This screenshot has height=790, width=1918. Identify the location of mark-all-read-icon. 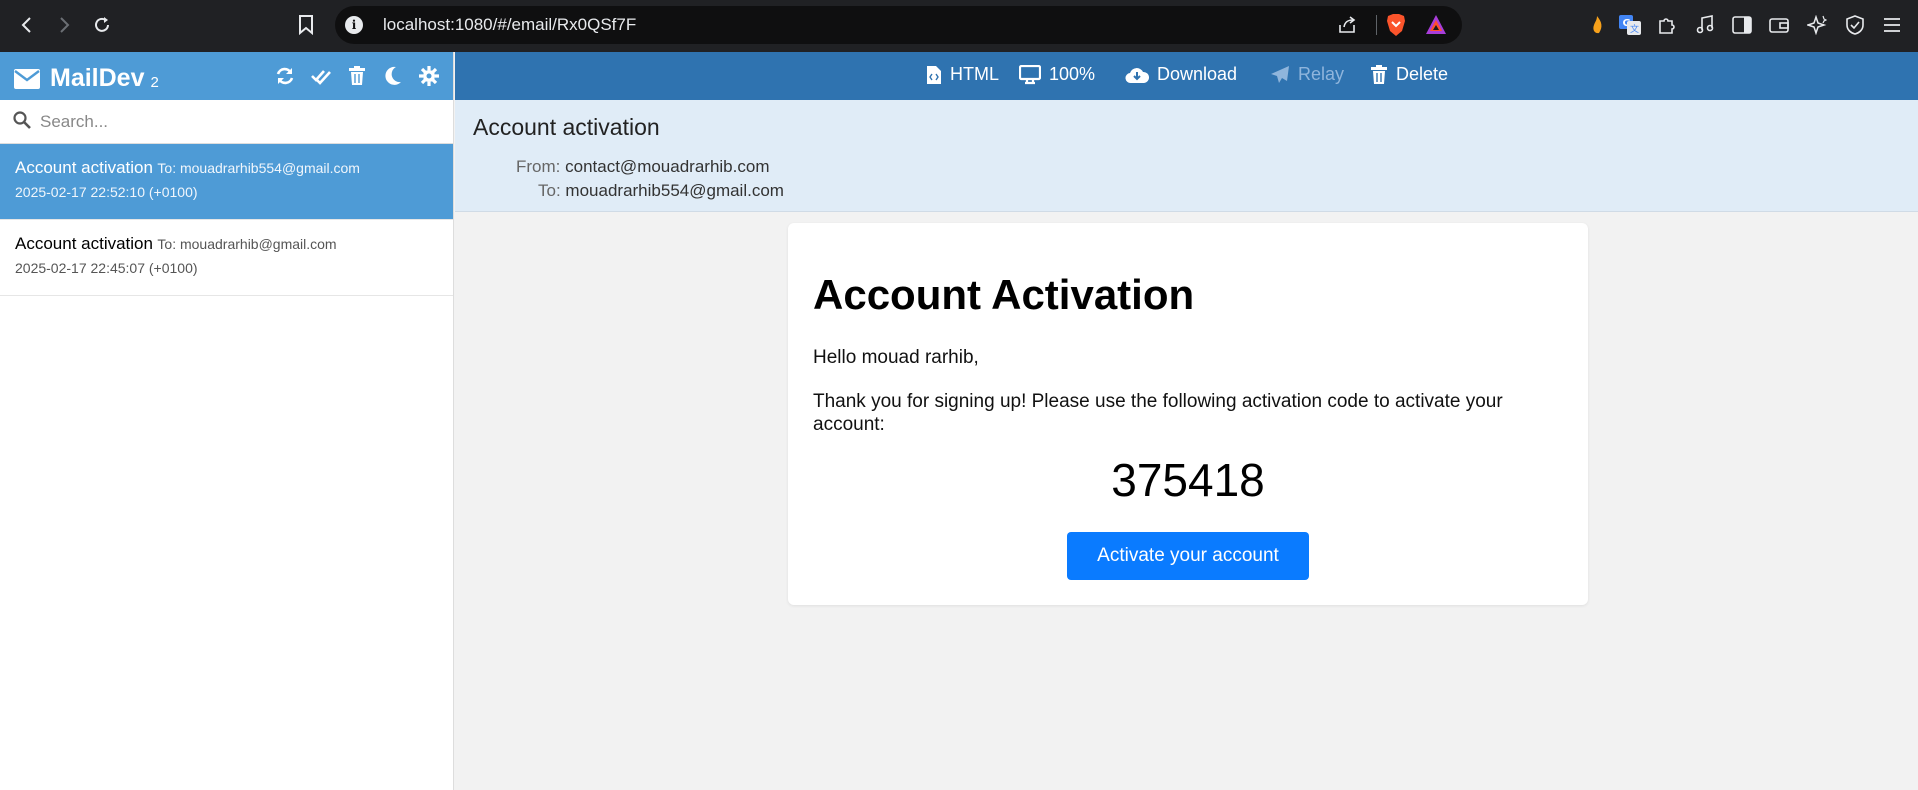
(320, 75).